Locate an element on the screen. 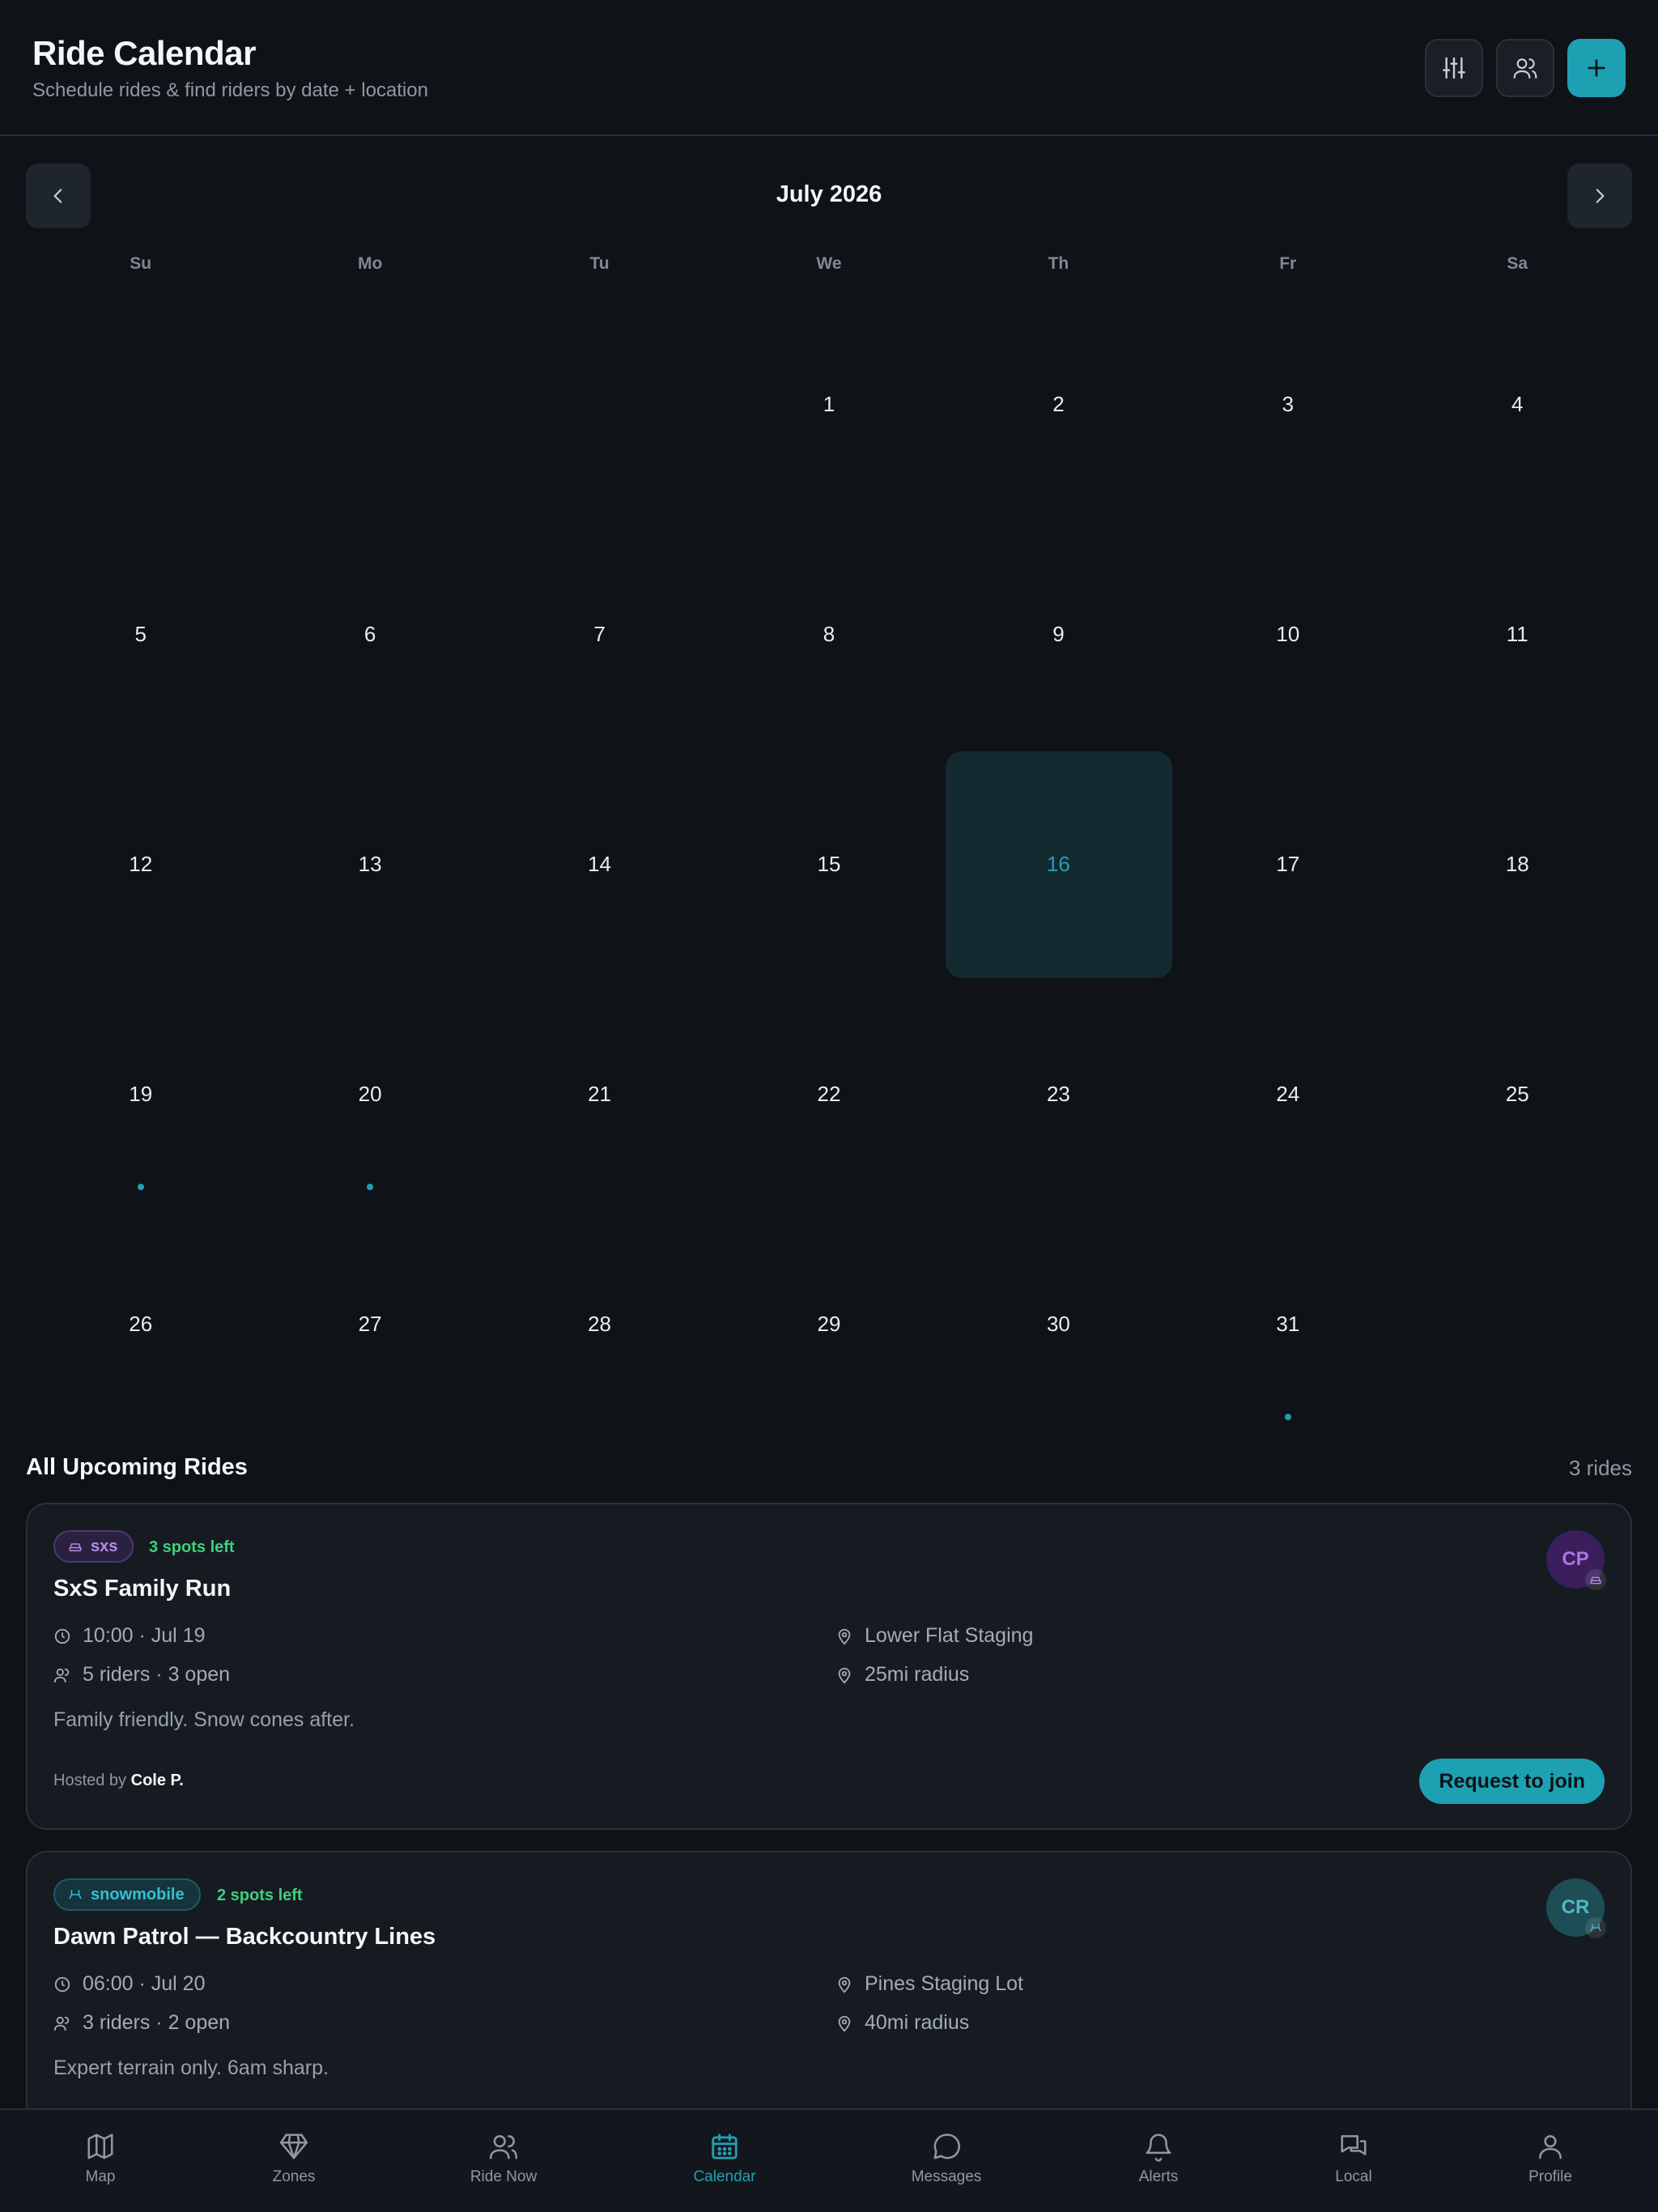  ride-radius: 40mi radius is located at coordinates (902, 2023).